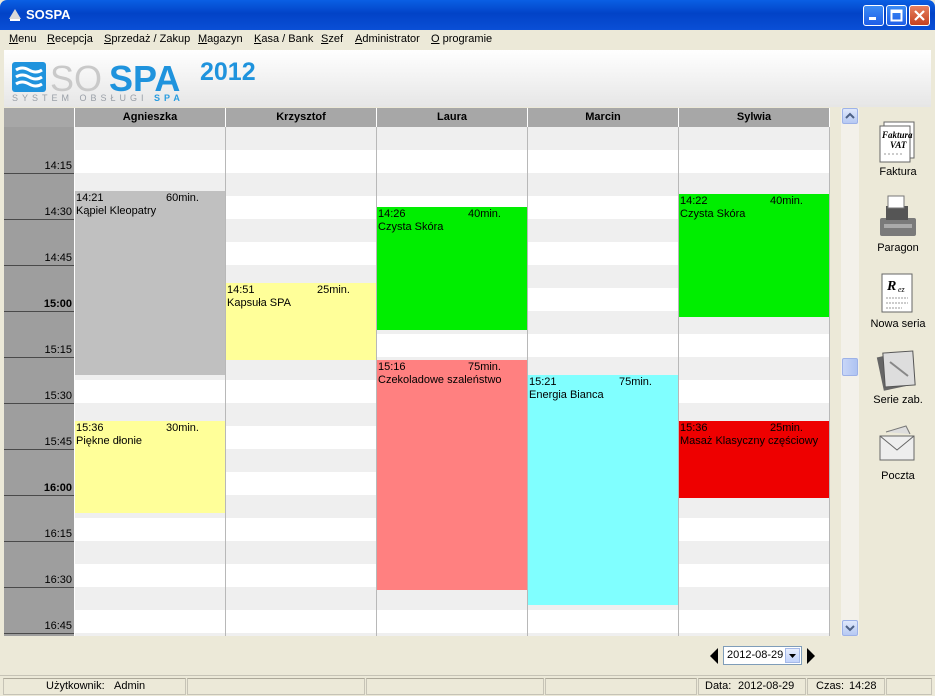 This screenshot has height=696, width=935. What do you see at coordinates (58, 396) in the screenshot?
I see `time-label: 15:30` at bounding box center [58, 396].